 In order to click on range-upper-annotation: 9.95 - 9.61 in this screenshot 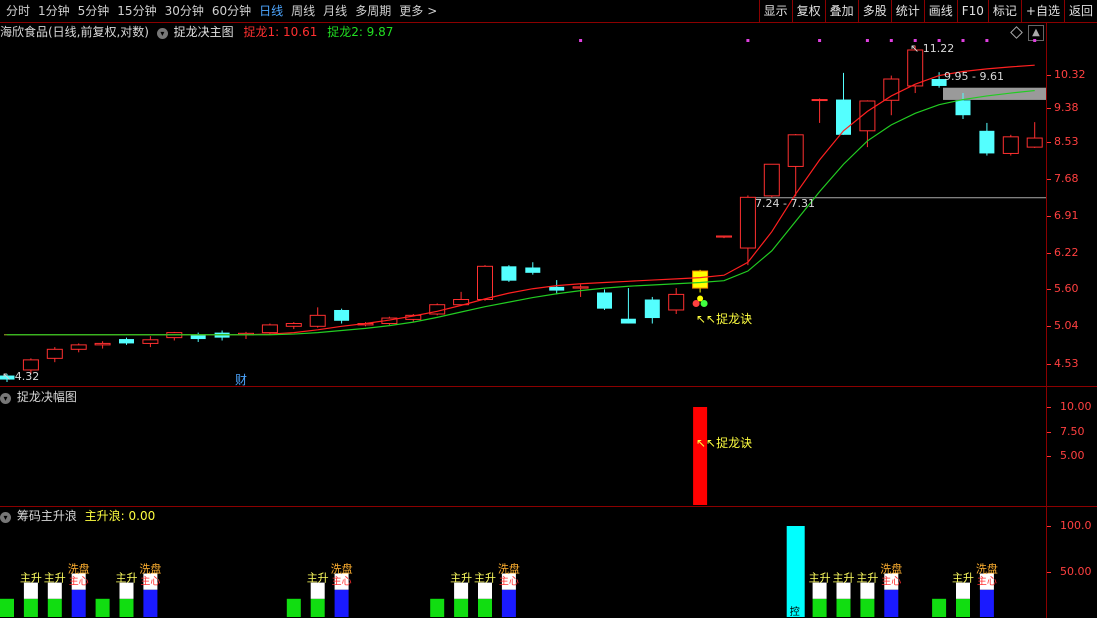, I will do `click(974, 76)`.